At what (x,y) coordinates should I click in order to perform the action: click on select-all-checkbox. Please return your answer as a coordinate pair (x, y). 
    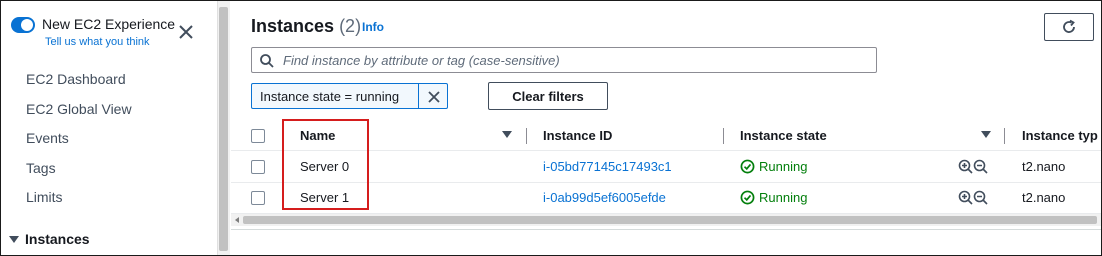
    Looking at the image, I should click on (258, 136).